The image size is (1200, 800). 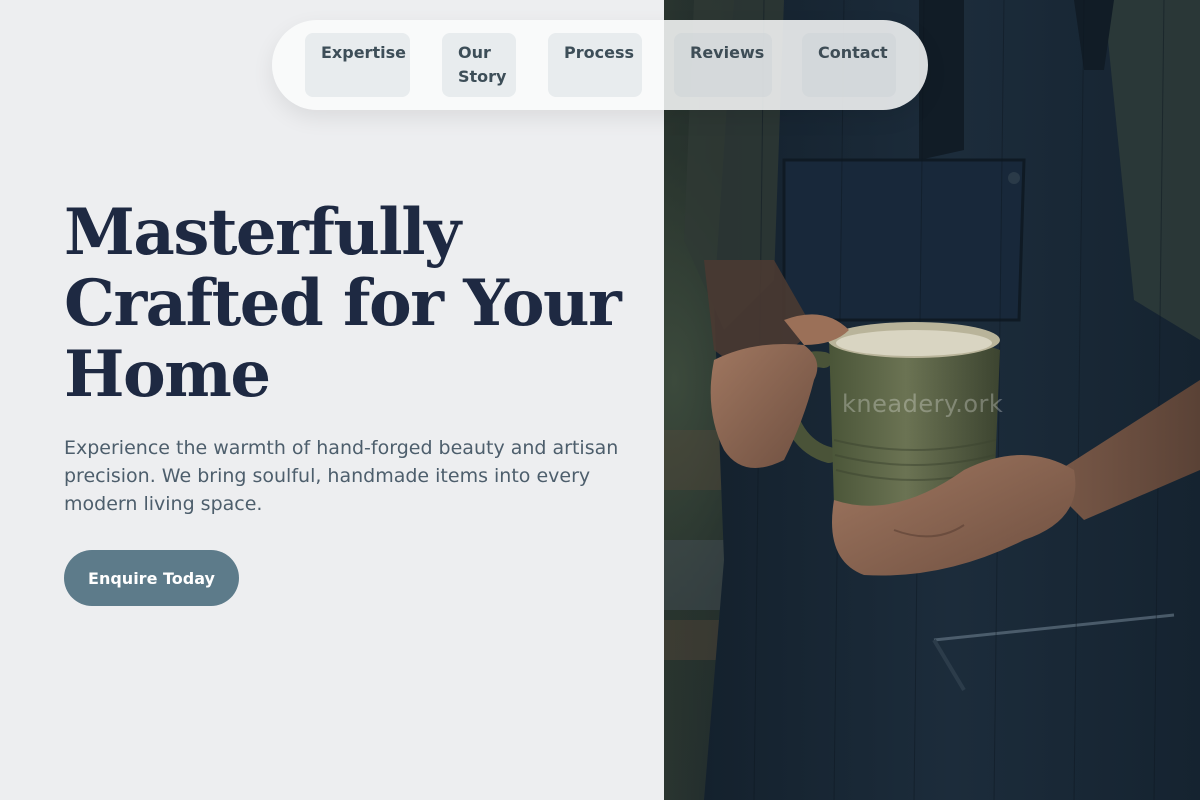 I want to click on nav-item-expertise: Expertise, so click(x=357, y=65).